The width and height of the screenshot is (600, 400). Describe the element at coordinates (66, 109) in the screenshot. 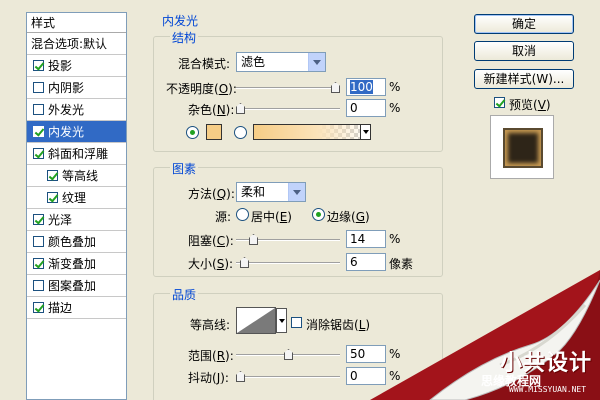

I see `style-item-label: 外发光` at that location.